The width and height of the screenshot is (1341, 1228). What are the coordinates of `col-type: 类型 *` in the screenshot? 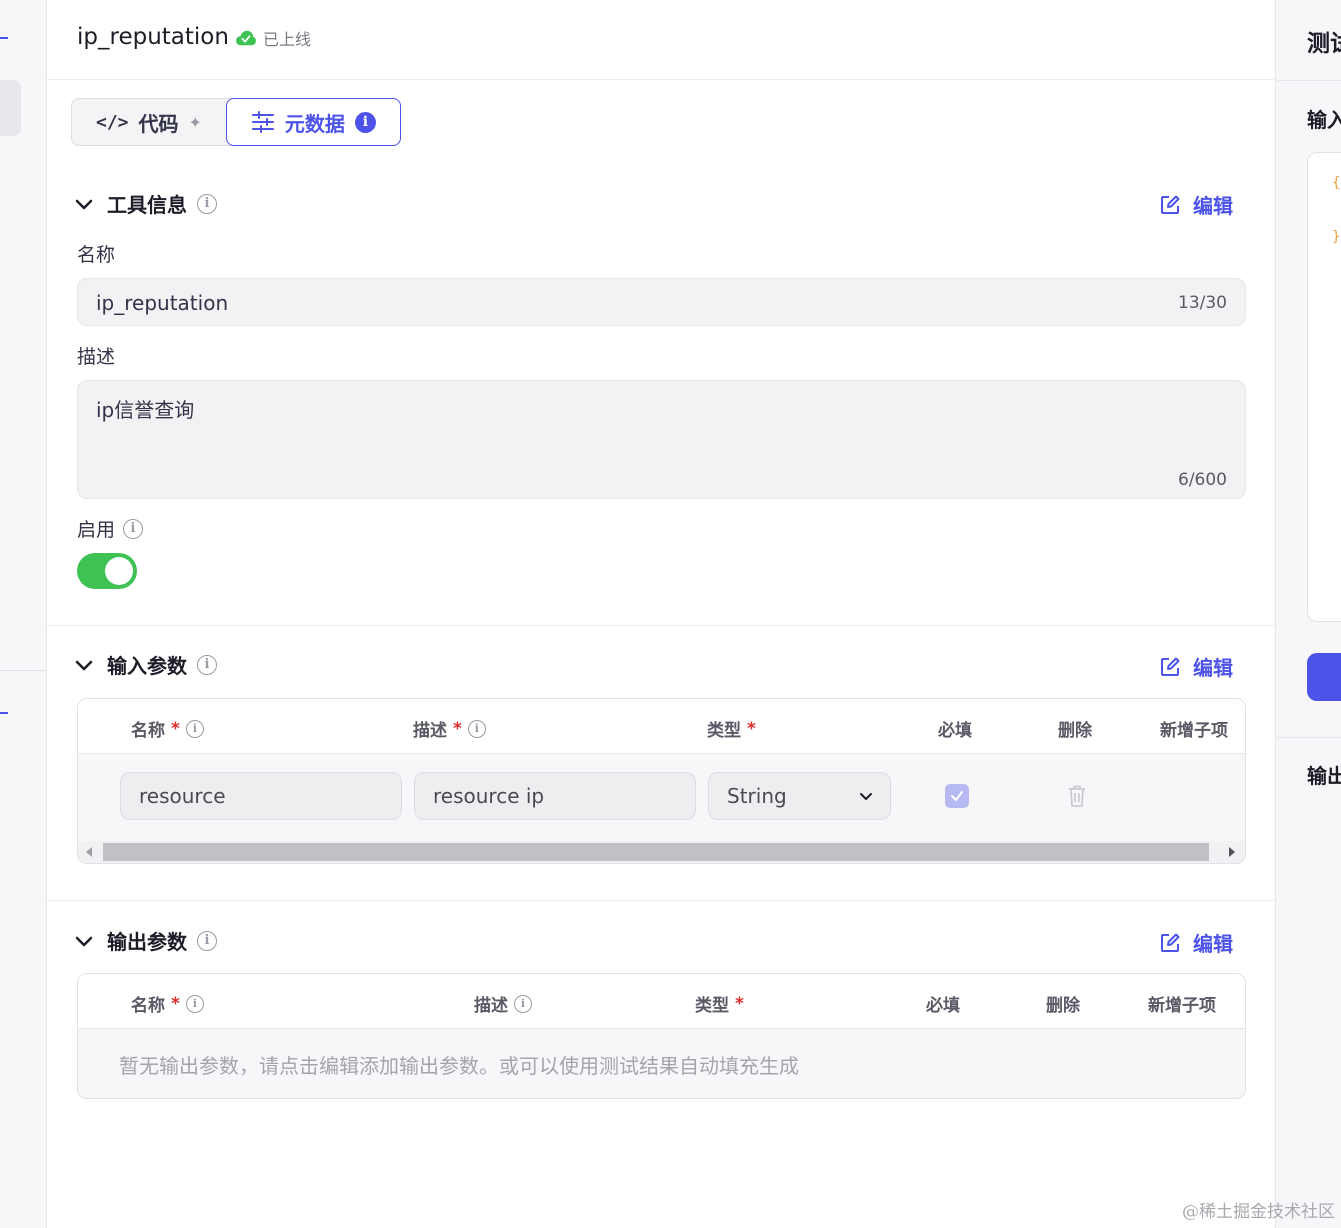 It's located at (731, 729).